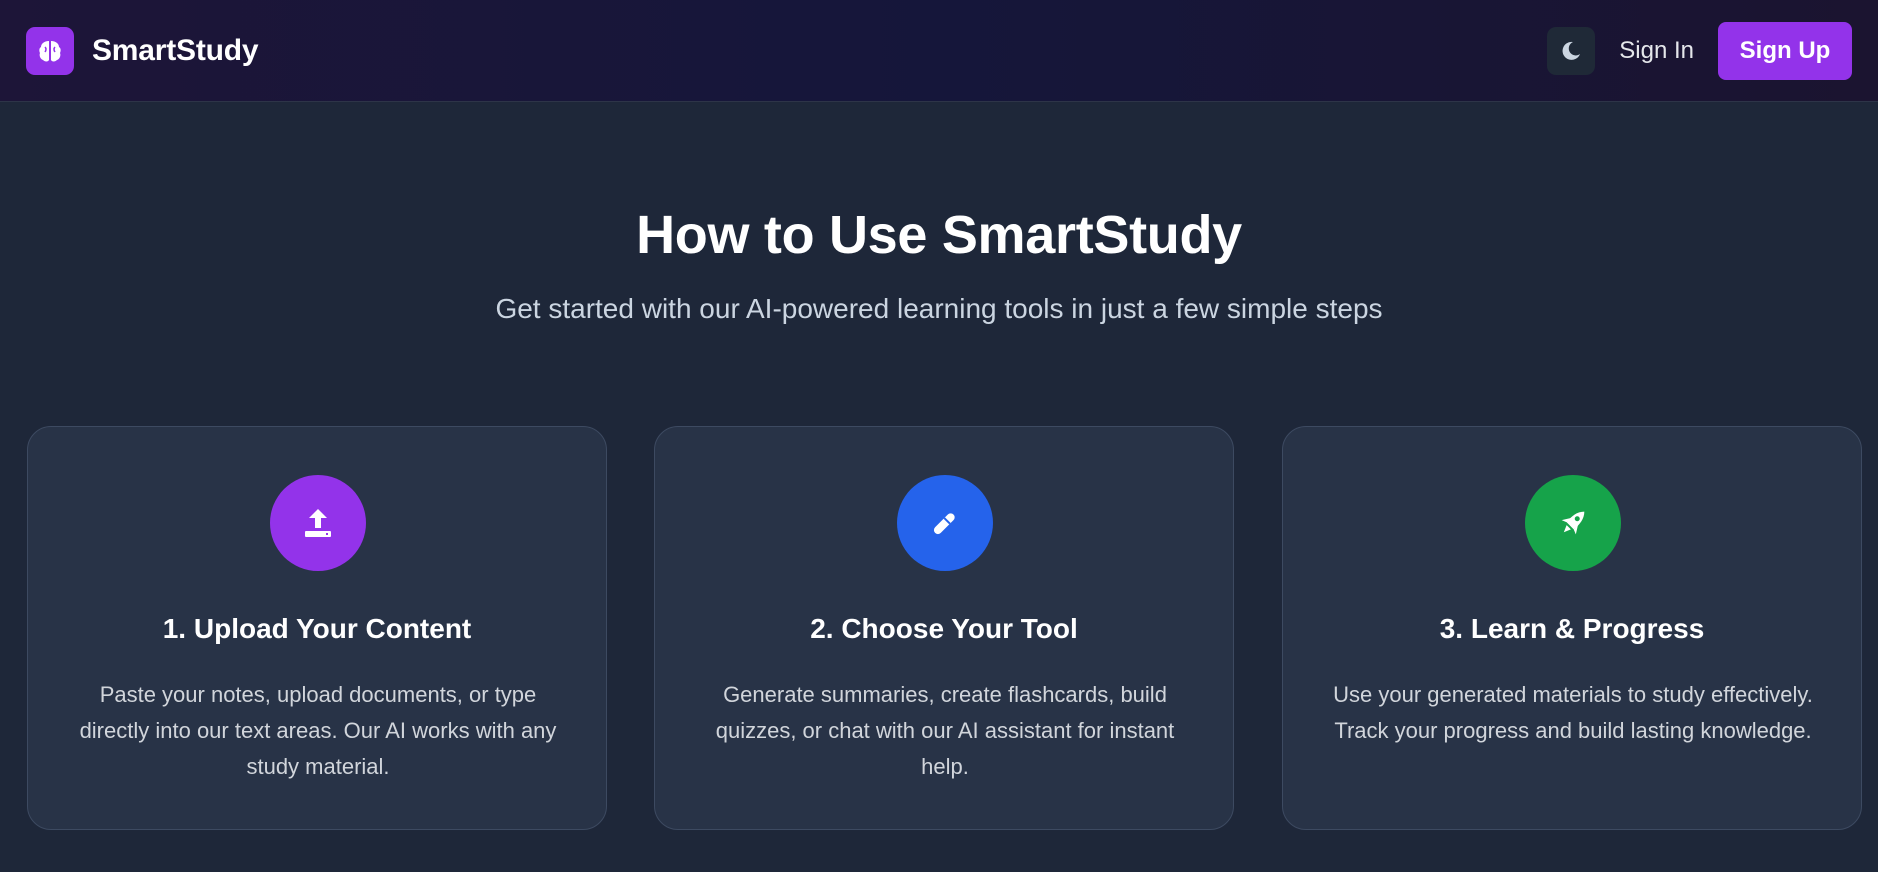 The image size is (1878, 872). What do you see at coordinates (945, 523) in the screenshot?
I see `pen-icon` at bounding box center [945, 523].